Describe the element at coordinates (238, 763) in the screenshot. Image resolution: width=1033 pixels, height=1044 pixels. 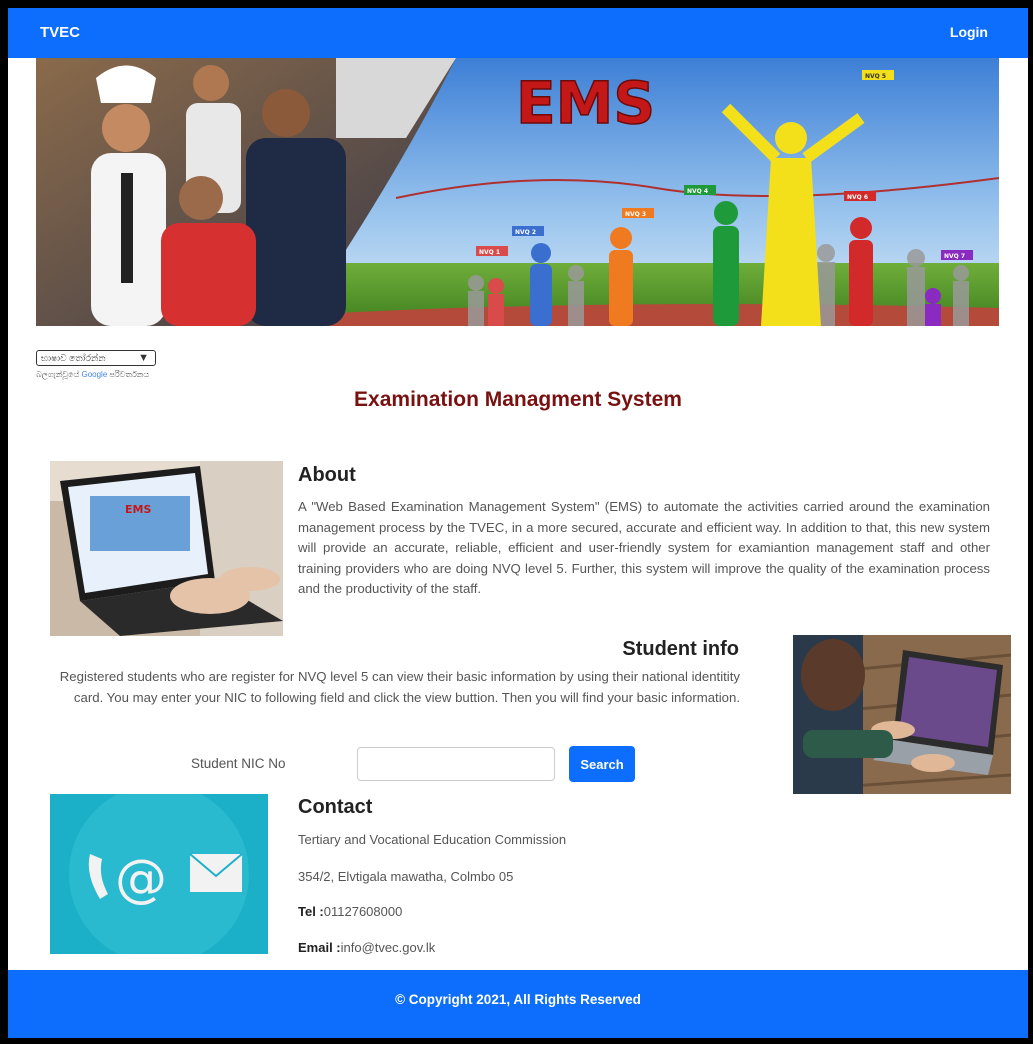
I see `student-nic-label: Student NIC No` at that location.